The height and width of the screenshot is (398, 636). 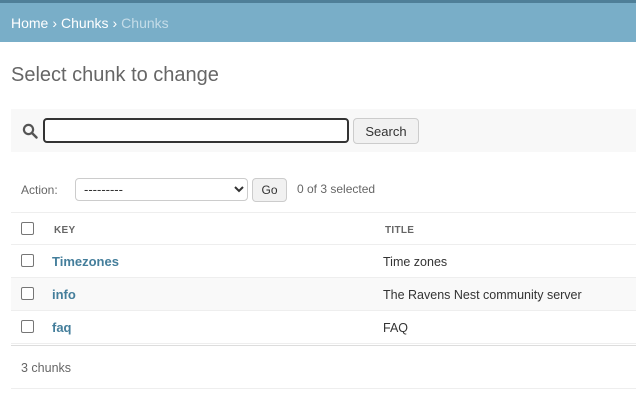 I want to click on search-icon, so click(x=30, y=131).